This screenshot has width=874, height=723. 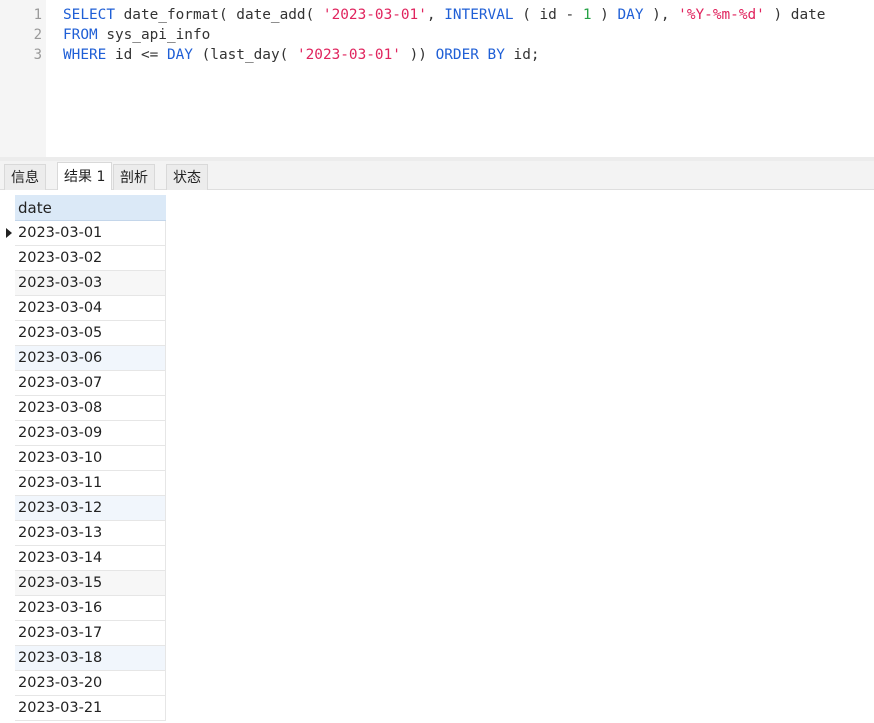 I want to click on column-header-date: date, so click(x=90, y=208).